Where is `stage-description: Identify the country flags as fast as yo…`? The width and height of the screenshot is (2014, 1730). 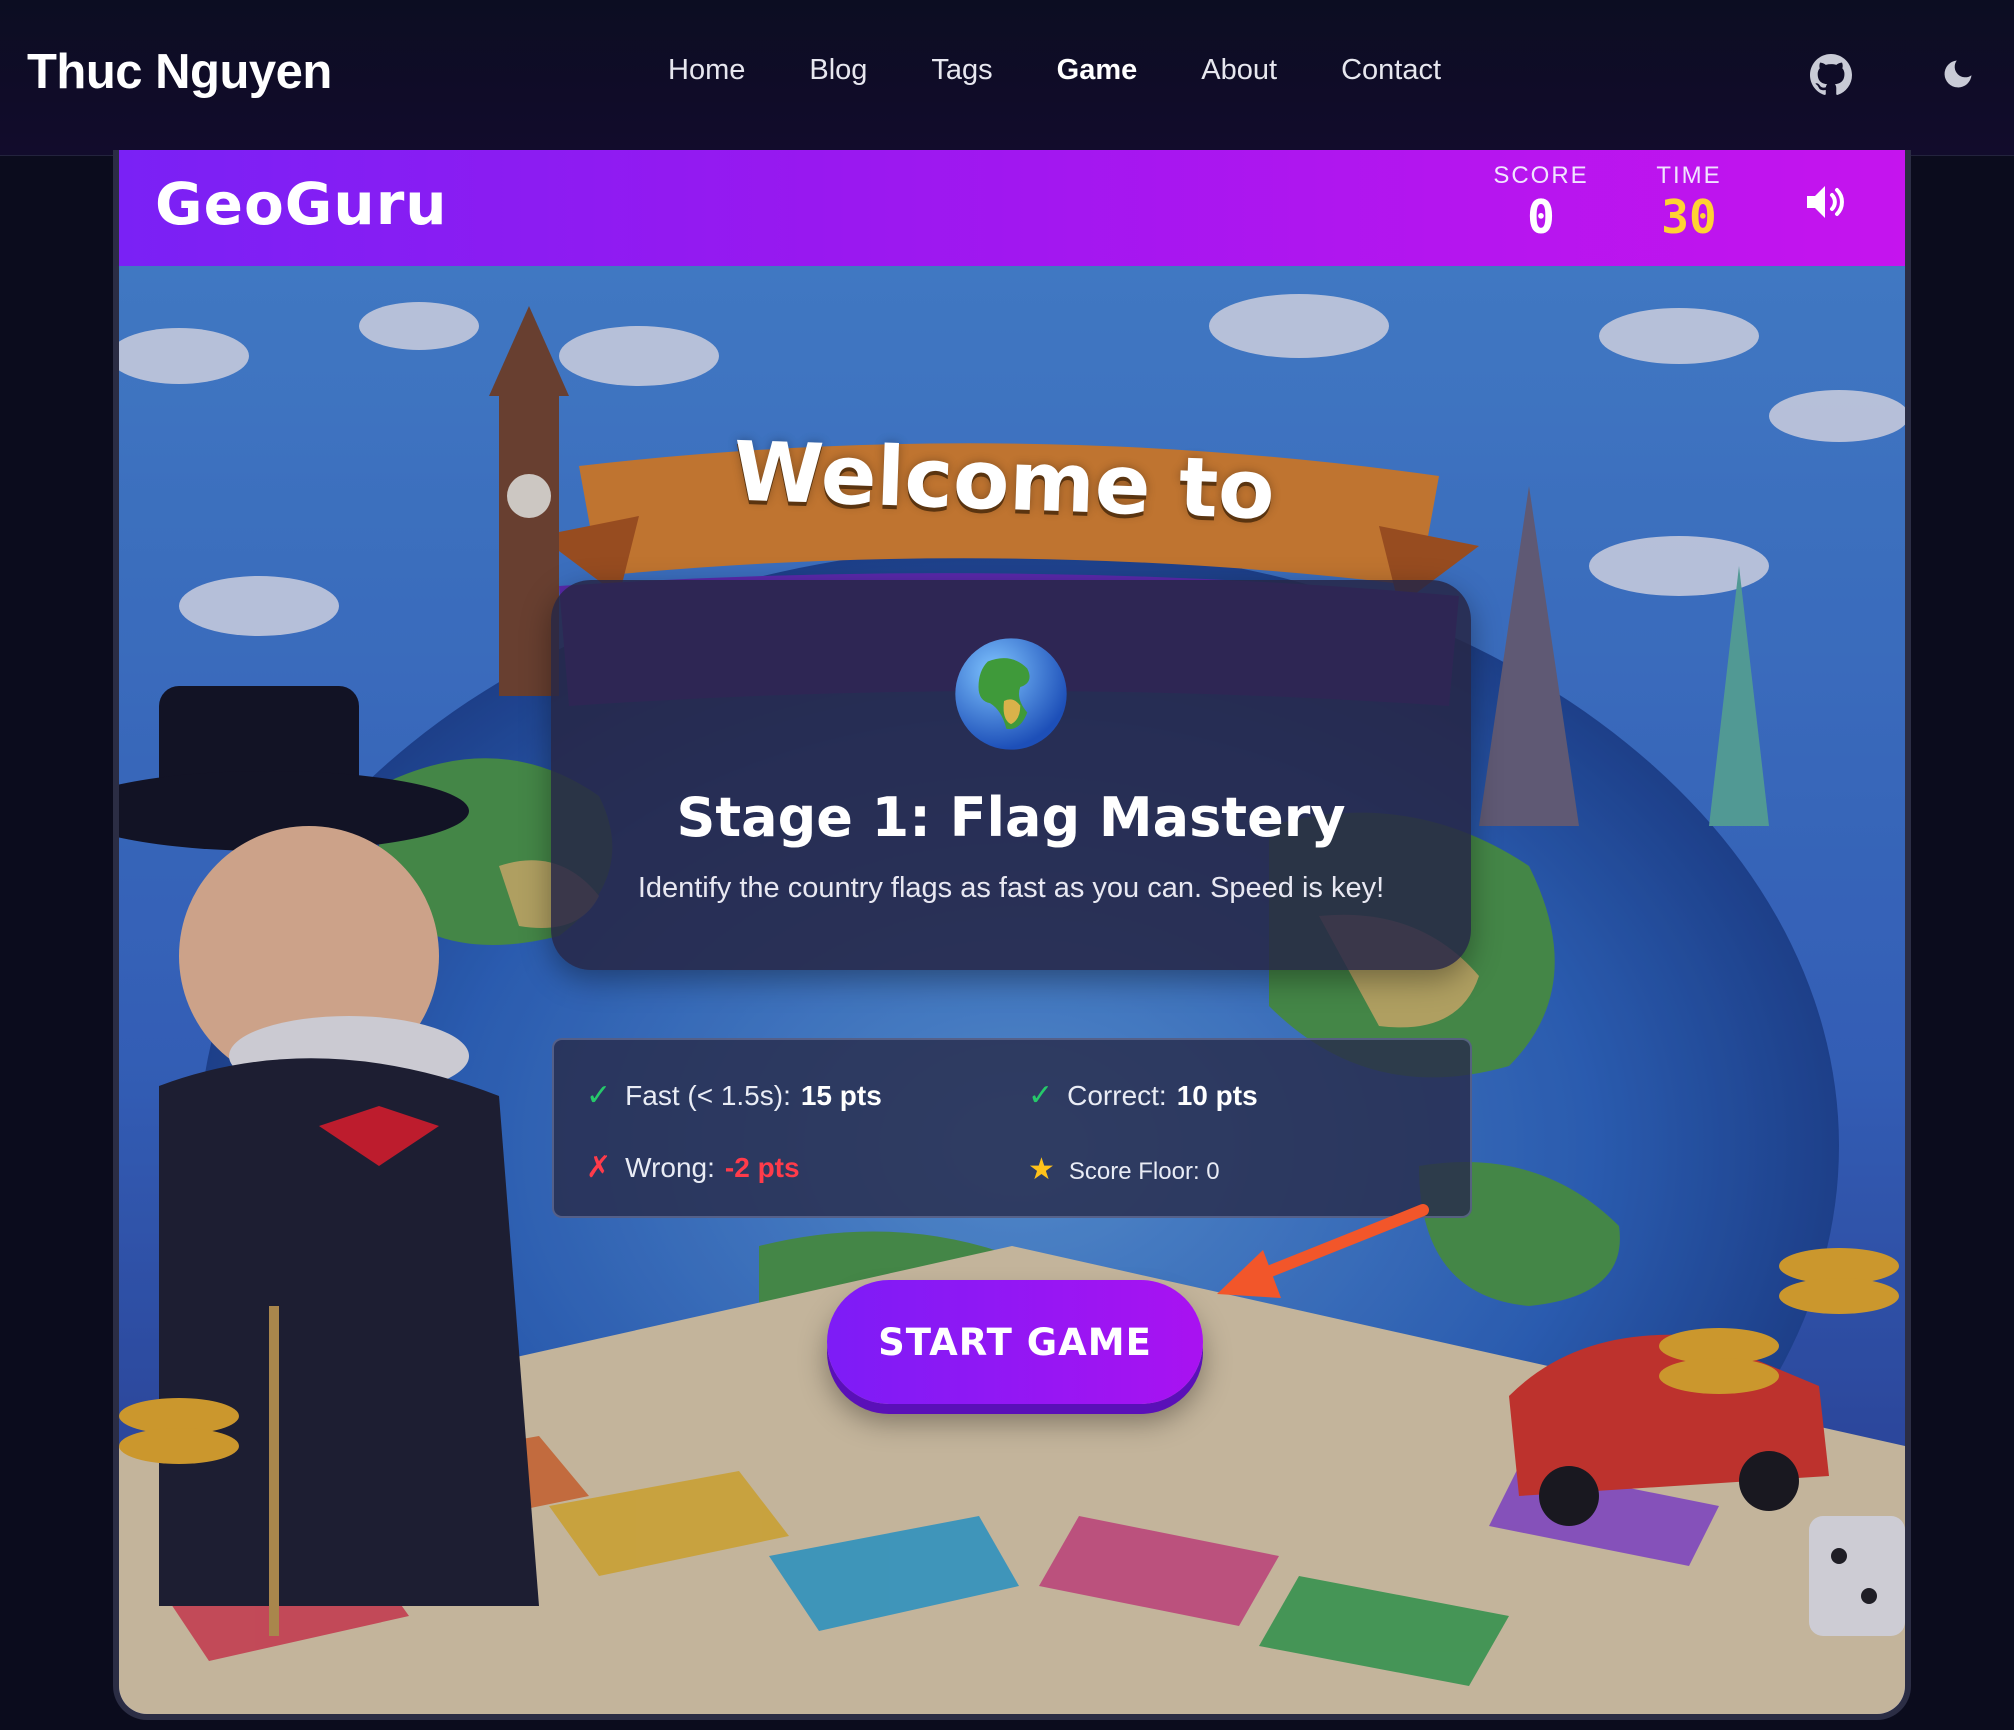 stage-description: Identify the country flags as fast as yo… is located at coordinates (1011, 888).